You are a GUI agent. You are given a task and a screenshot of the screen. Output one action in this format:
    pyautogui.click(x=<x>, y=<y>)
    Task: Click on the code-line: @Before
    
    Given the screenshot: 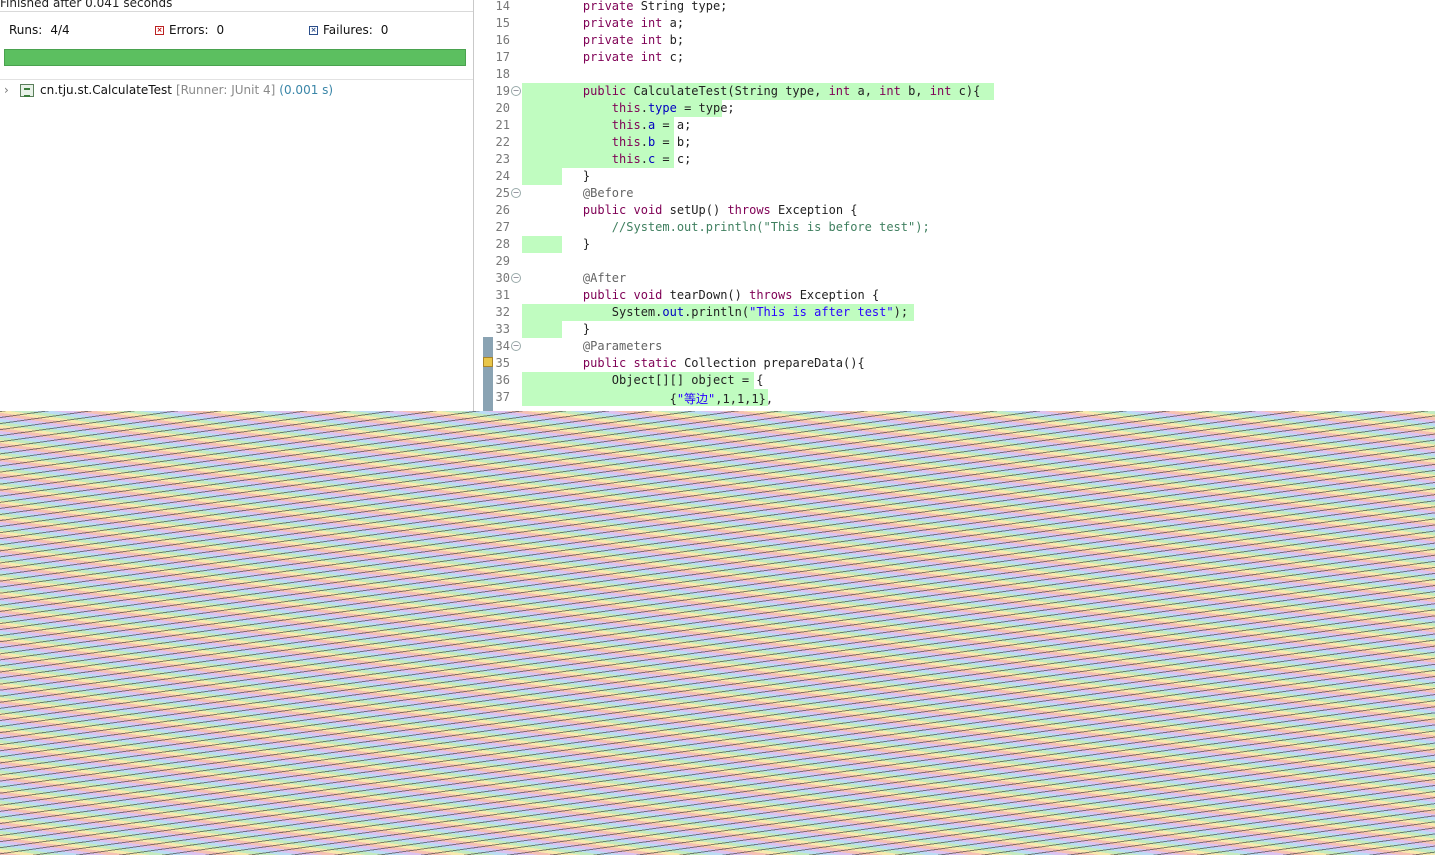 What is the action you would take?
    pyautogui.click(x=594, y=193)
    